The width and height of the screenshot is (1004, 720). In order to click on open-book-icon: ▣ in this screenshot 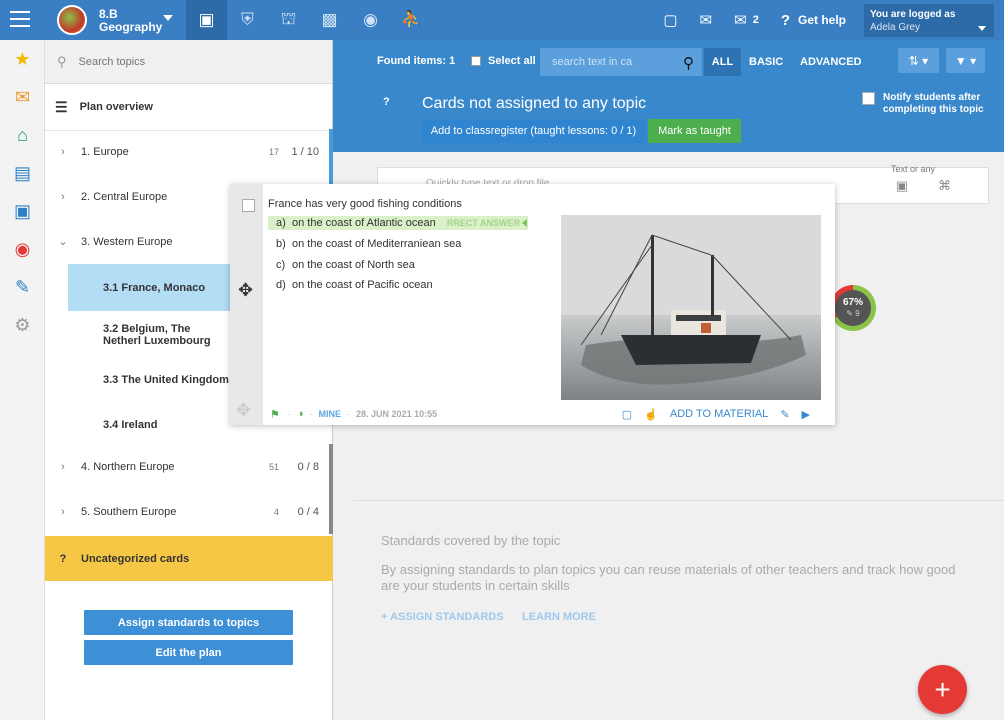, I will do `click(22, 211)`.